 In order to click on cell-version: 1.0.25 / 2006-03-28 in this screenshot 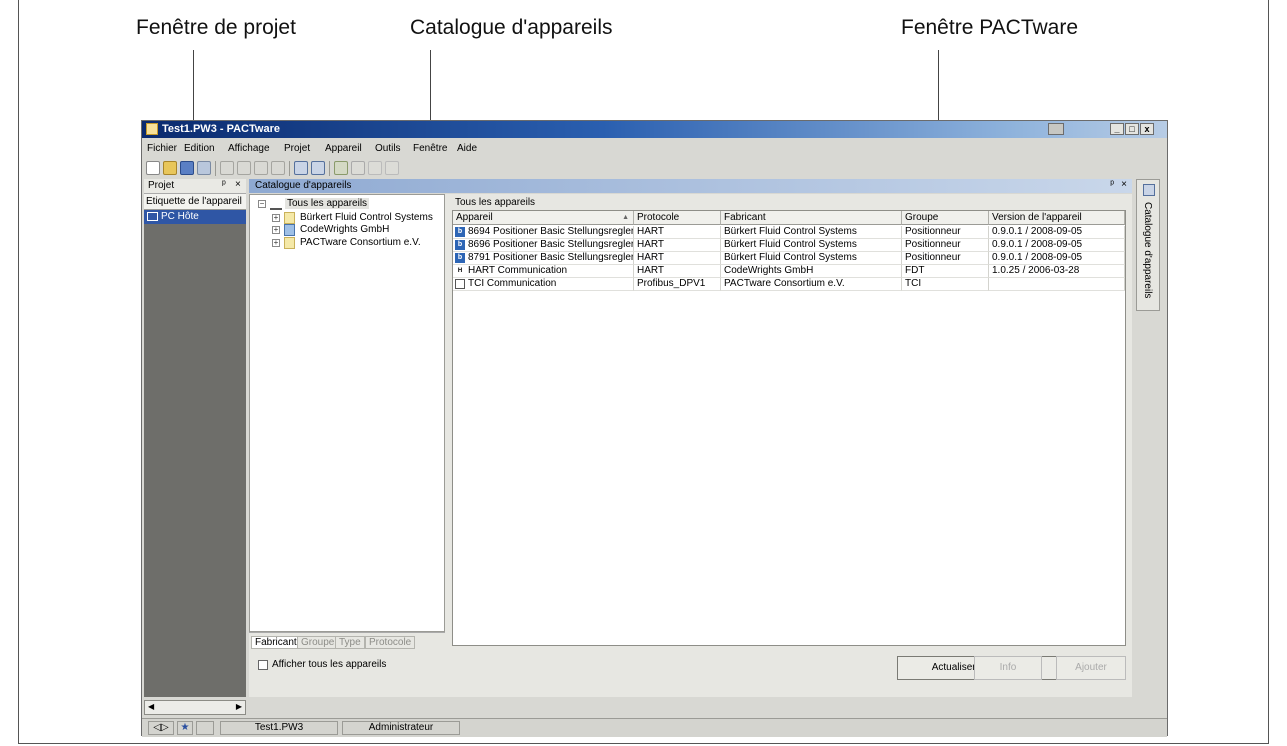, I will do `click(1057, 271)`.